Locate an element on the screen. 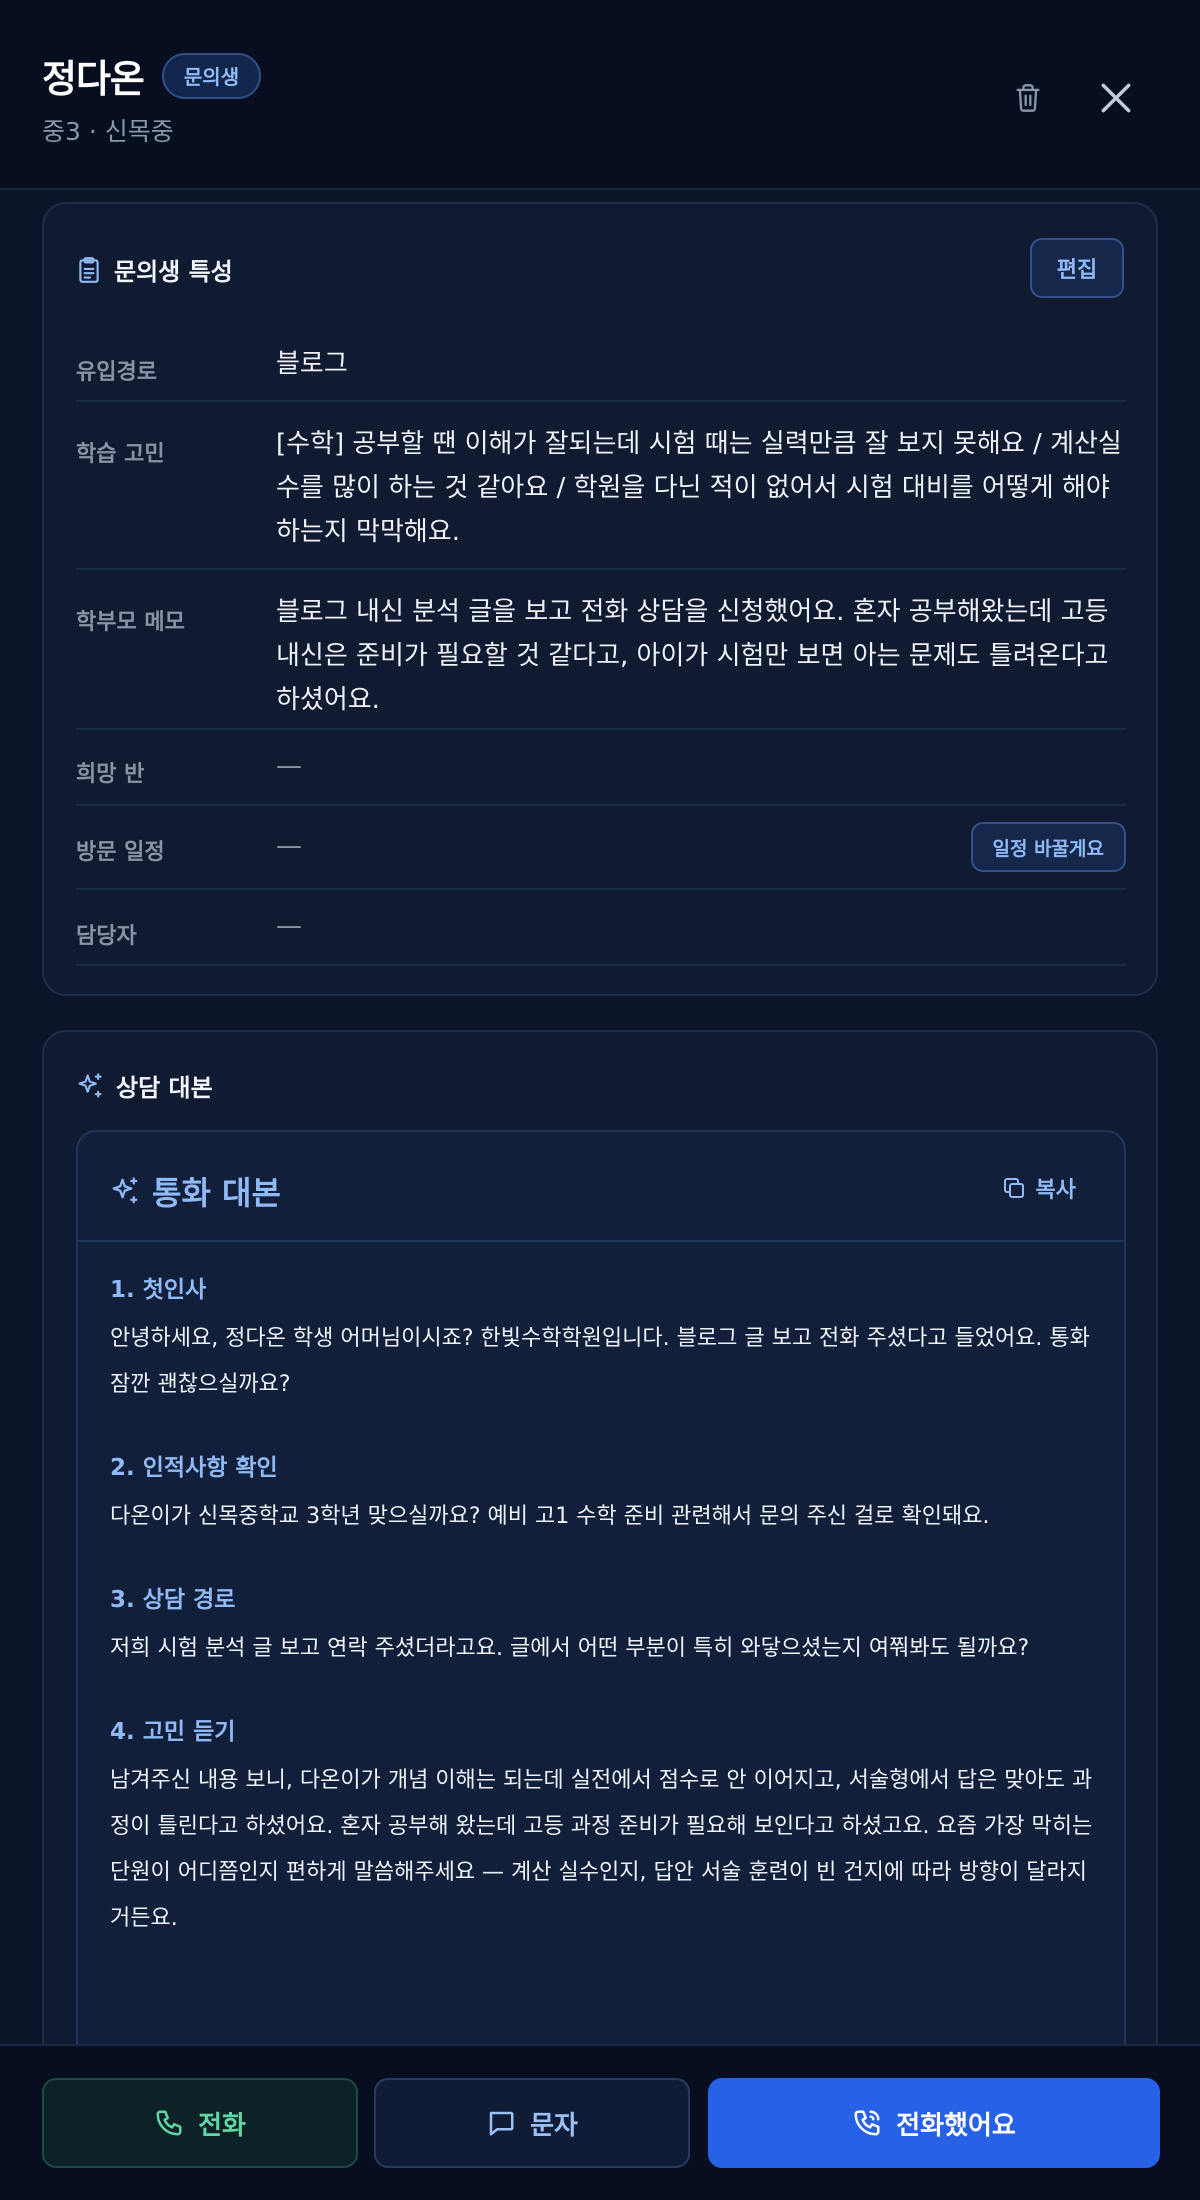 Image resolution: width=1200 pixels, height=2200 pixels. script-card-title: 상담 대본 is located at coordinates (144, 1085).